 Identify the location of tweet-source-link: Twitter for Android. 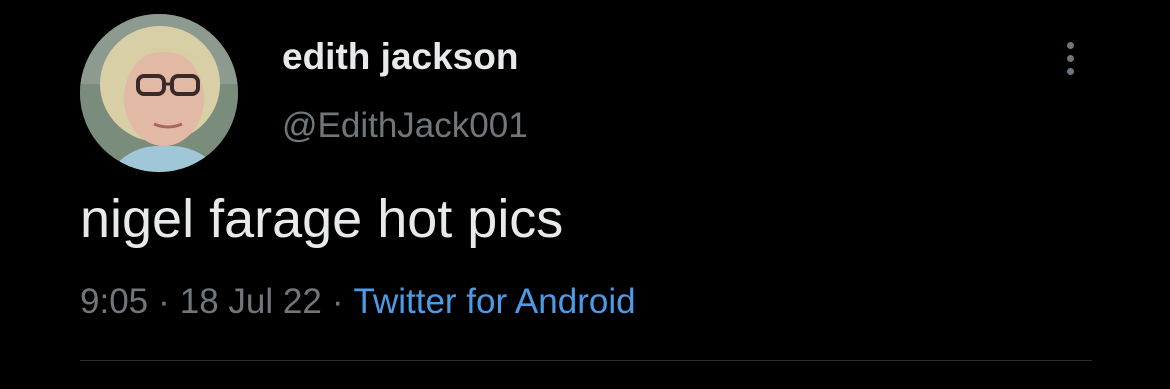
(495, 301).